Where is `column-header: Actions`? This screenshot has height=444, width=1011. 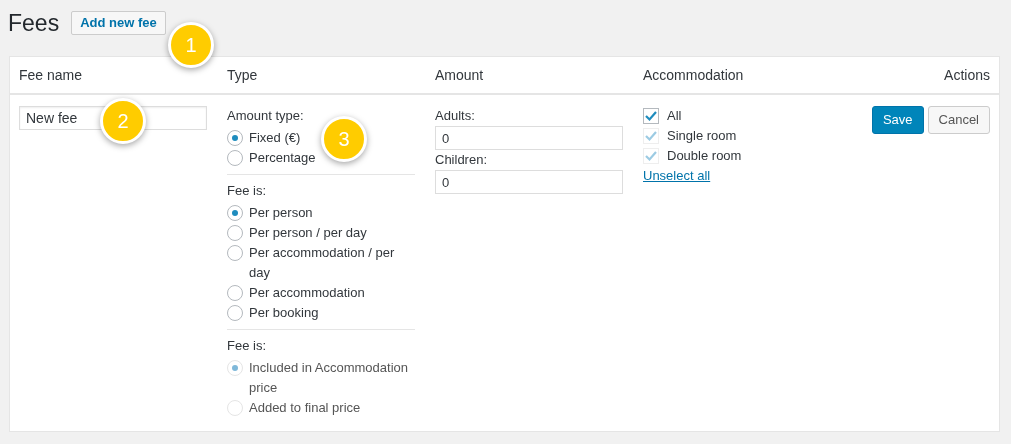
column-header: Actions is located at coordinates (967, 75).